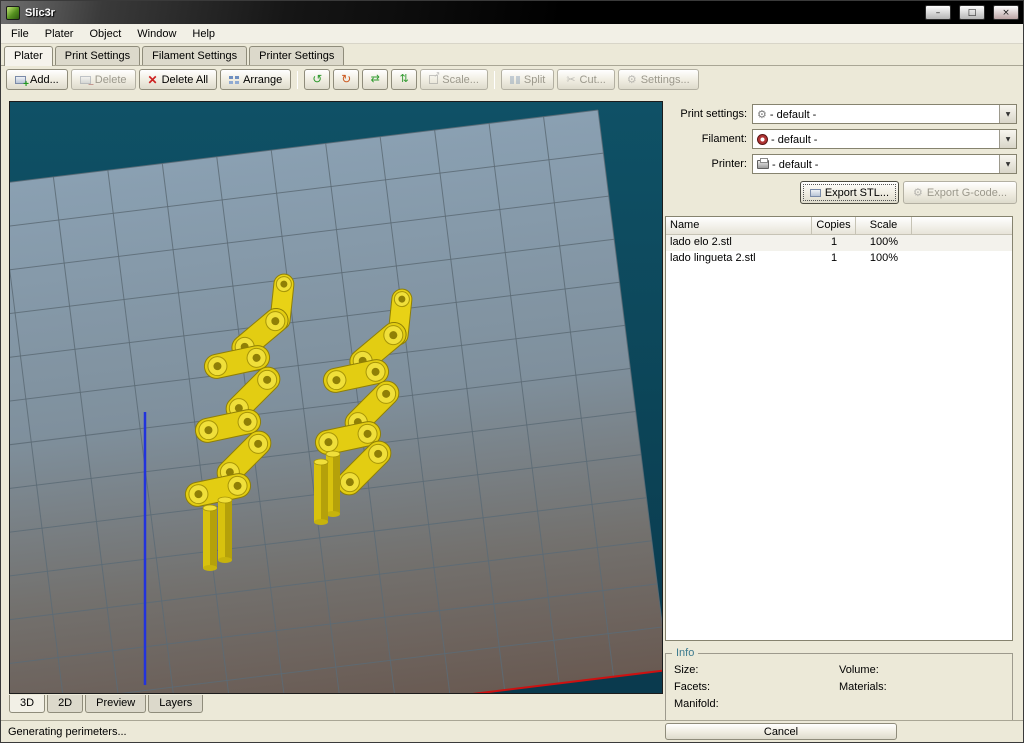  What do you see at coordinates (962, 225) in the screenshot?
I see `column-header-filler` at bounding box center [962, 225].